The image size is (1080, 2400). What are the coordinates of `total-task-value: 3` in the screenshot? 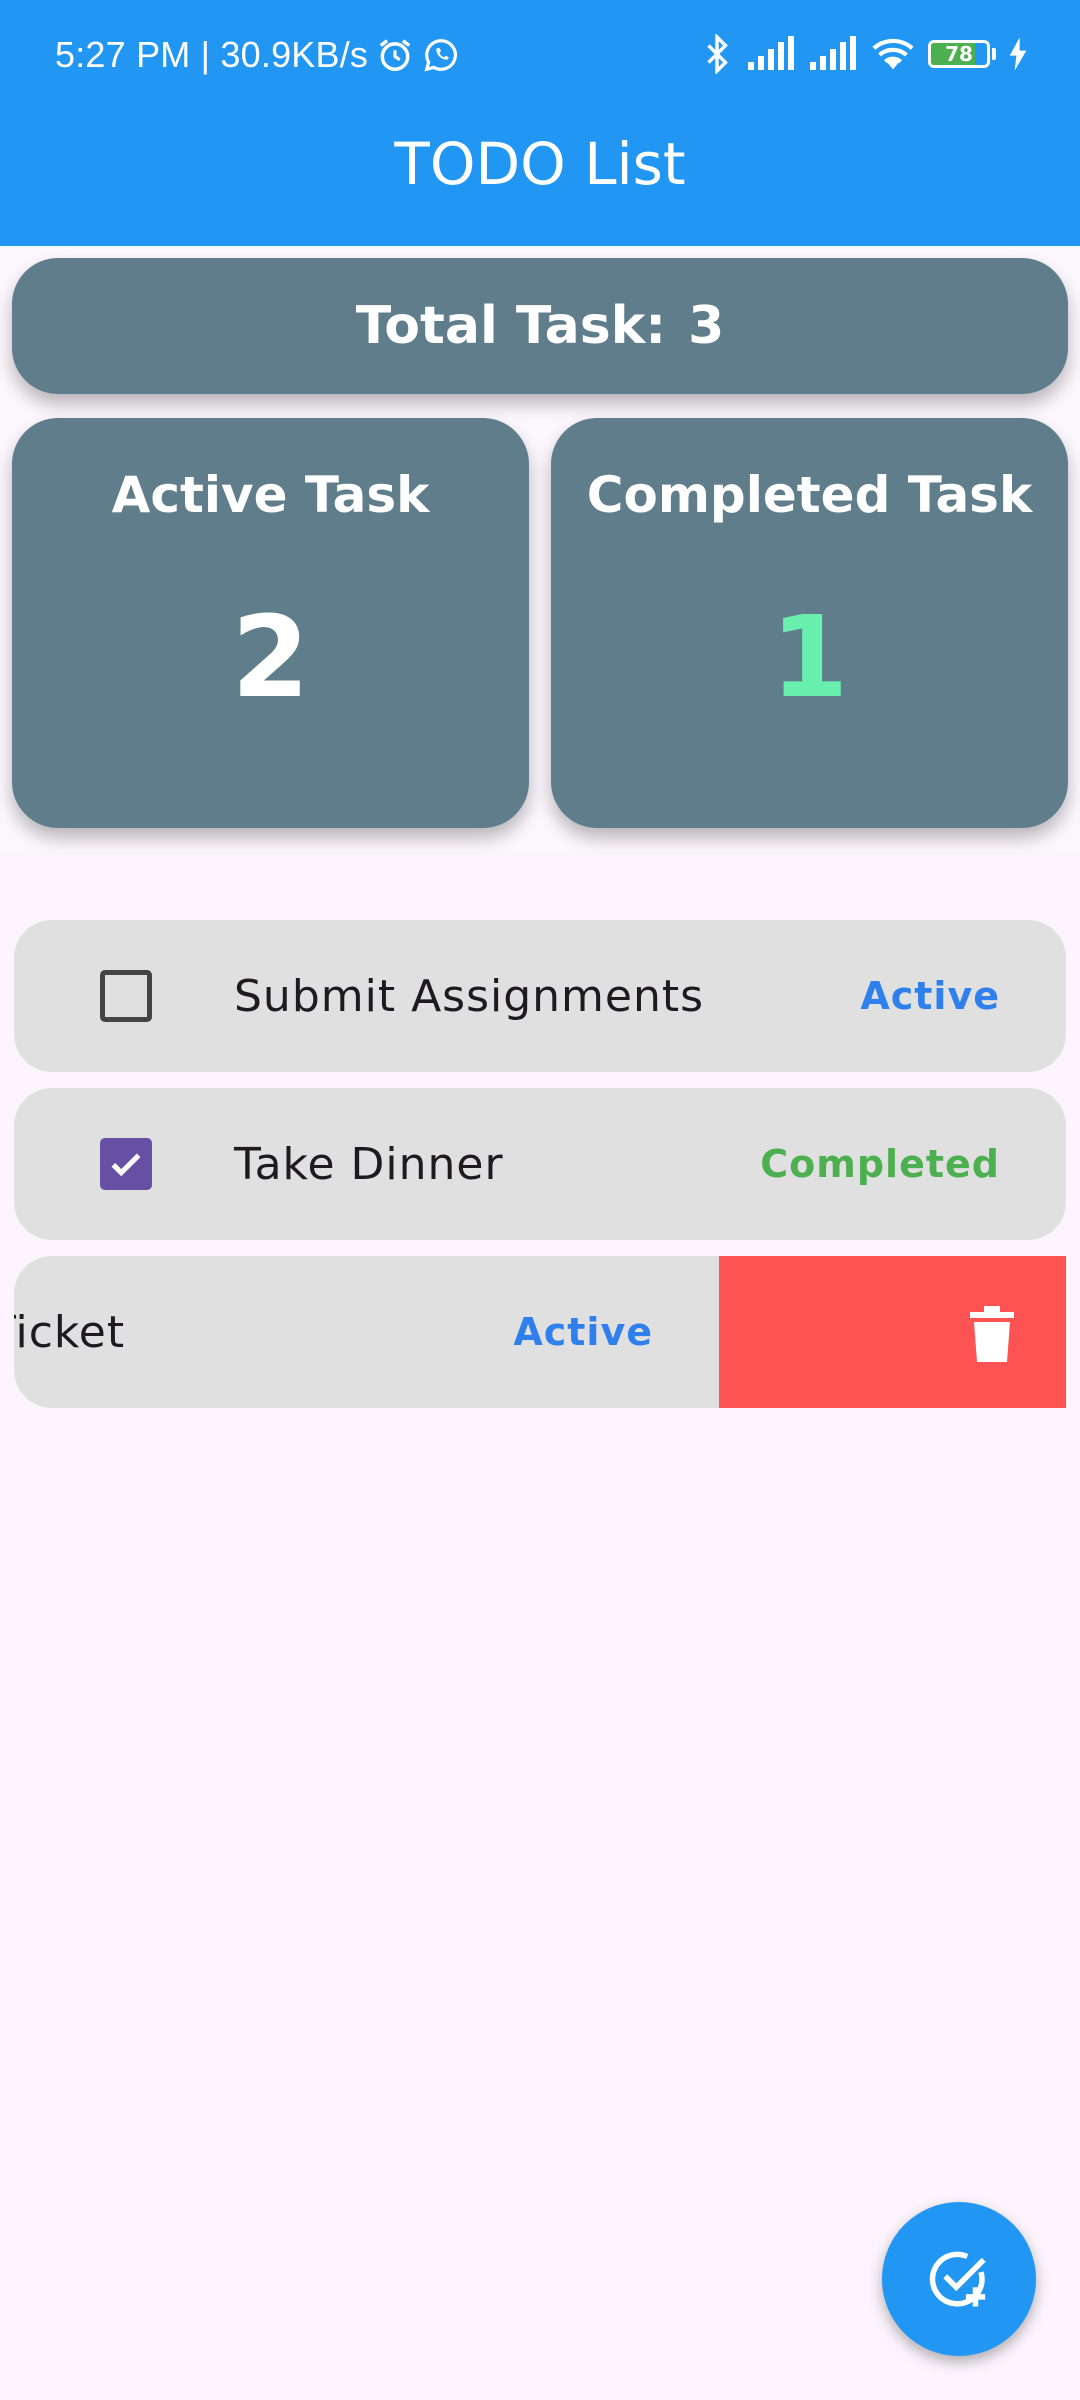 It's located at (706, 326).